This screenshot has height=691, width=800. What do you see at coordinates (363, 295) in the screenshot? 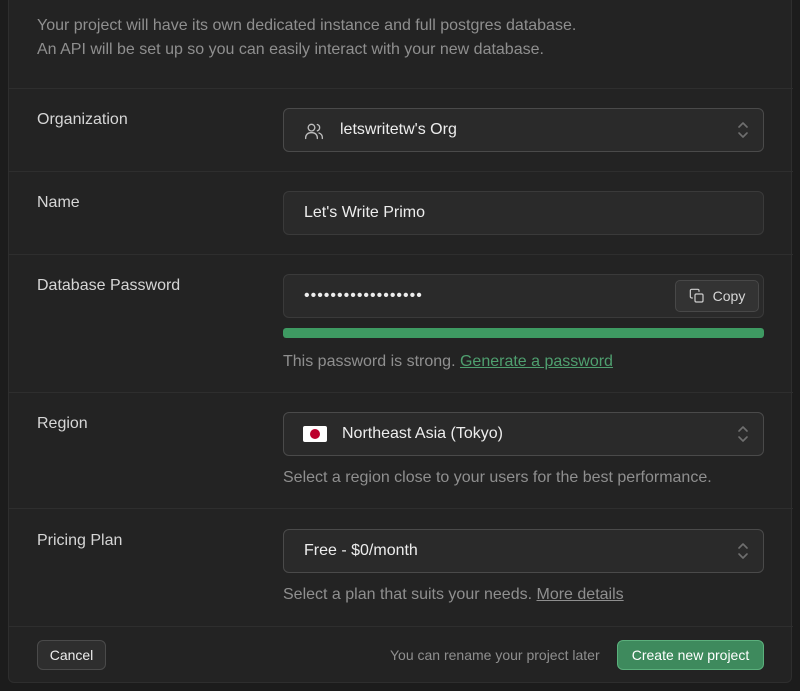
I see `password-value: ••••••••••••••••••` at bounding box center [363, 295].